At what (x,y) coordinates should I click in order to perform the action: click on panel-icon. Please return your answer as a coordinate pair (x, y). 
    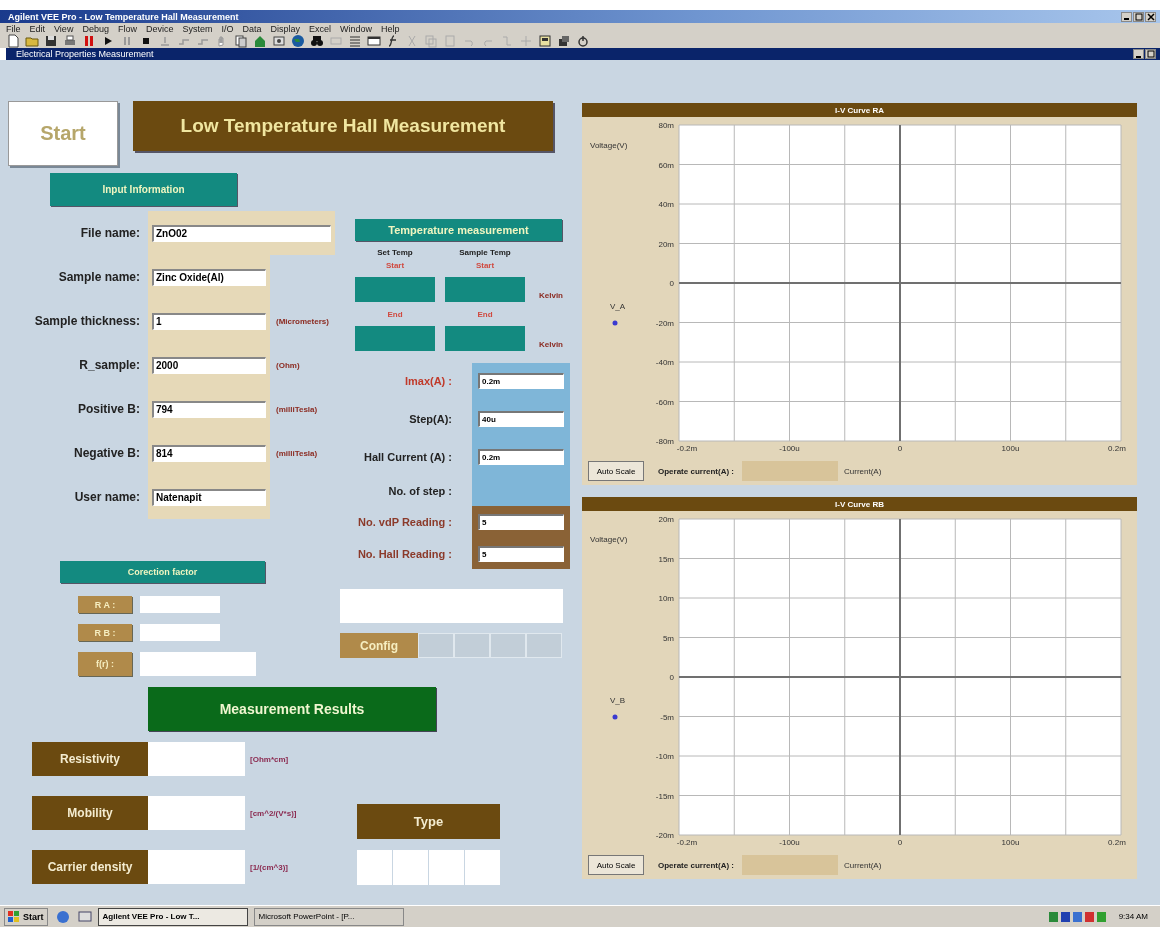
    Looking at the image, I should click on (545, 41).